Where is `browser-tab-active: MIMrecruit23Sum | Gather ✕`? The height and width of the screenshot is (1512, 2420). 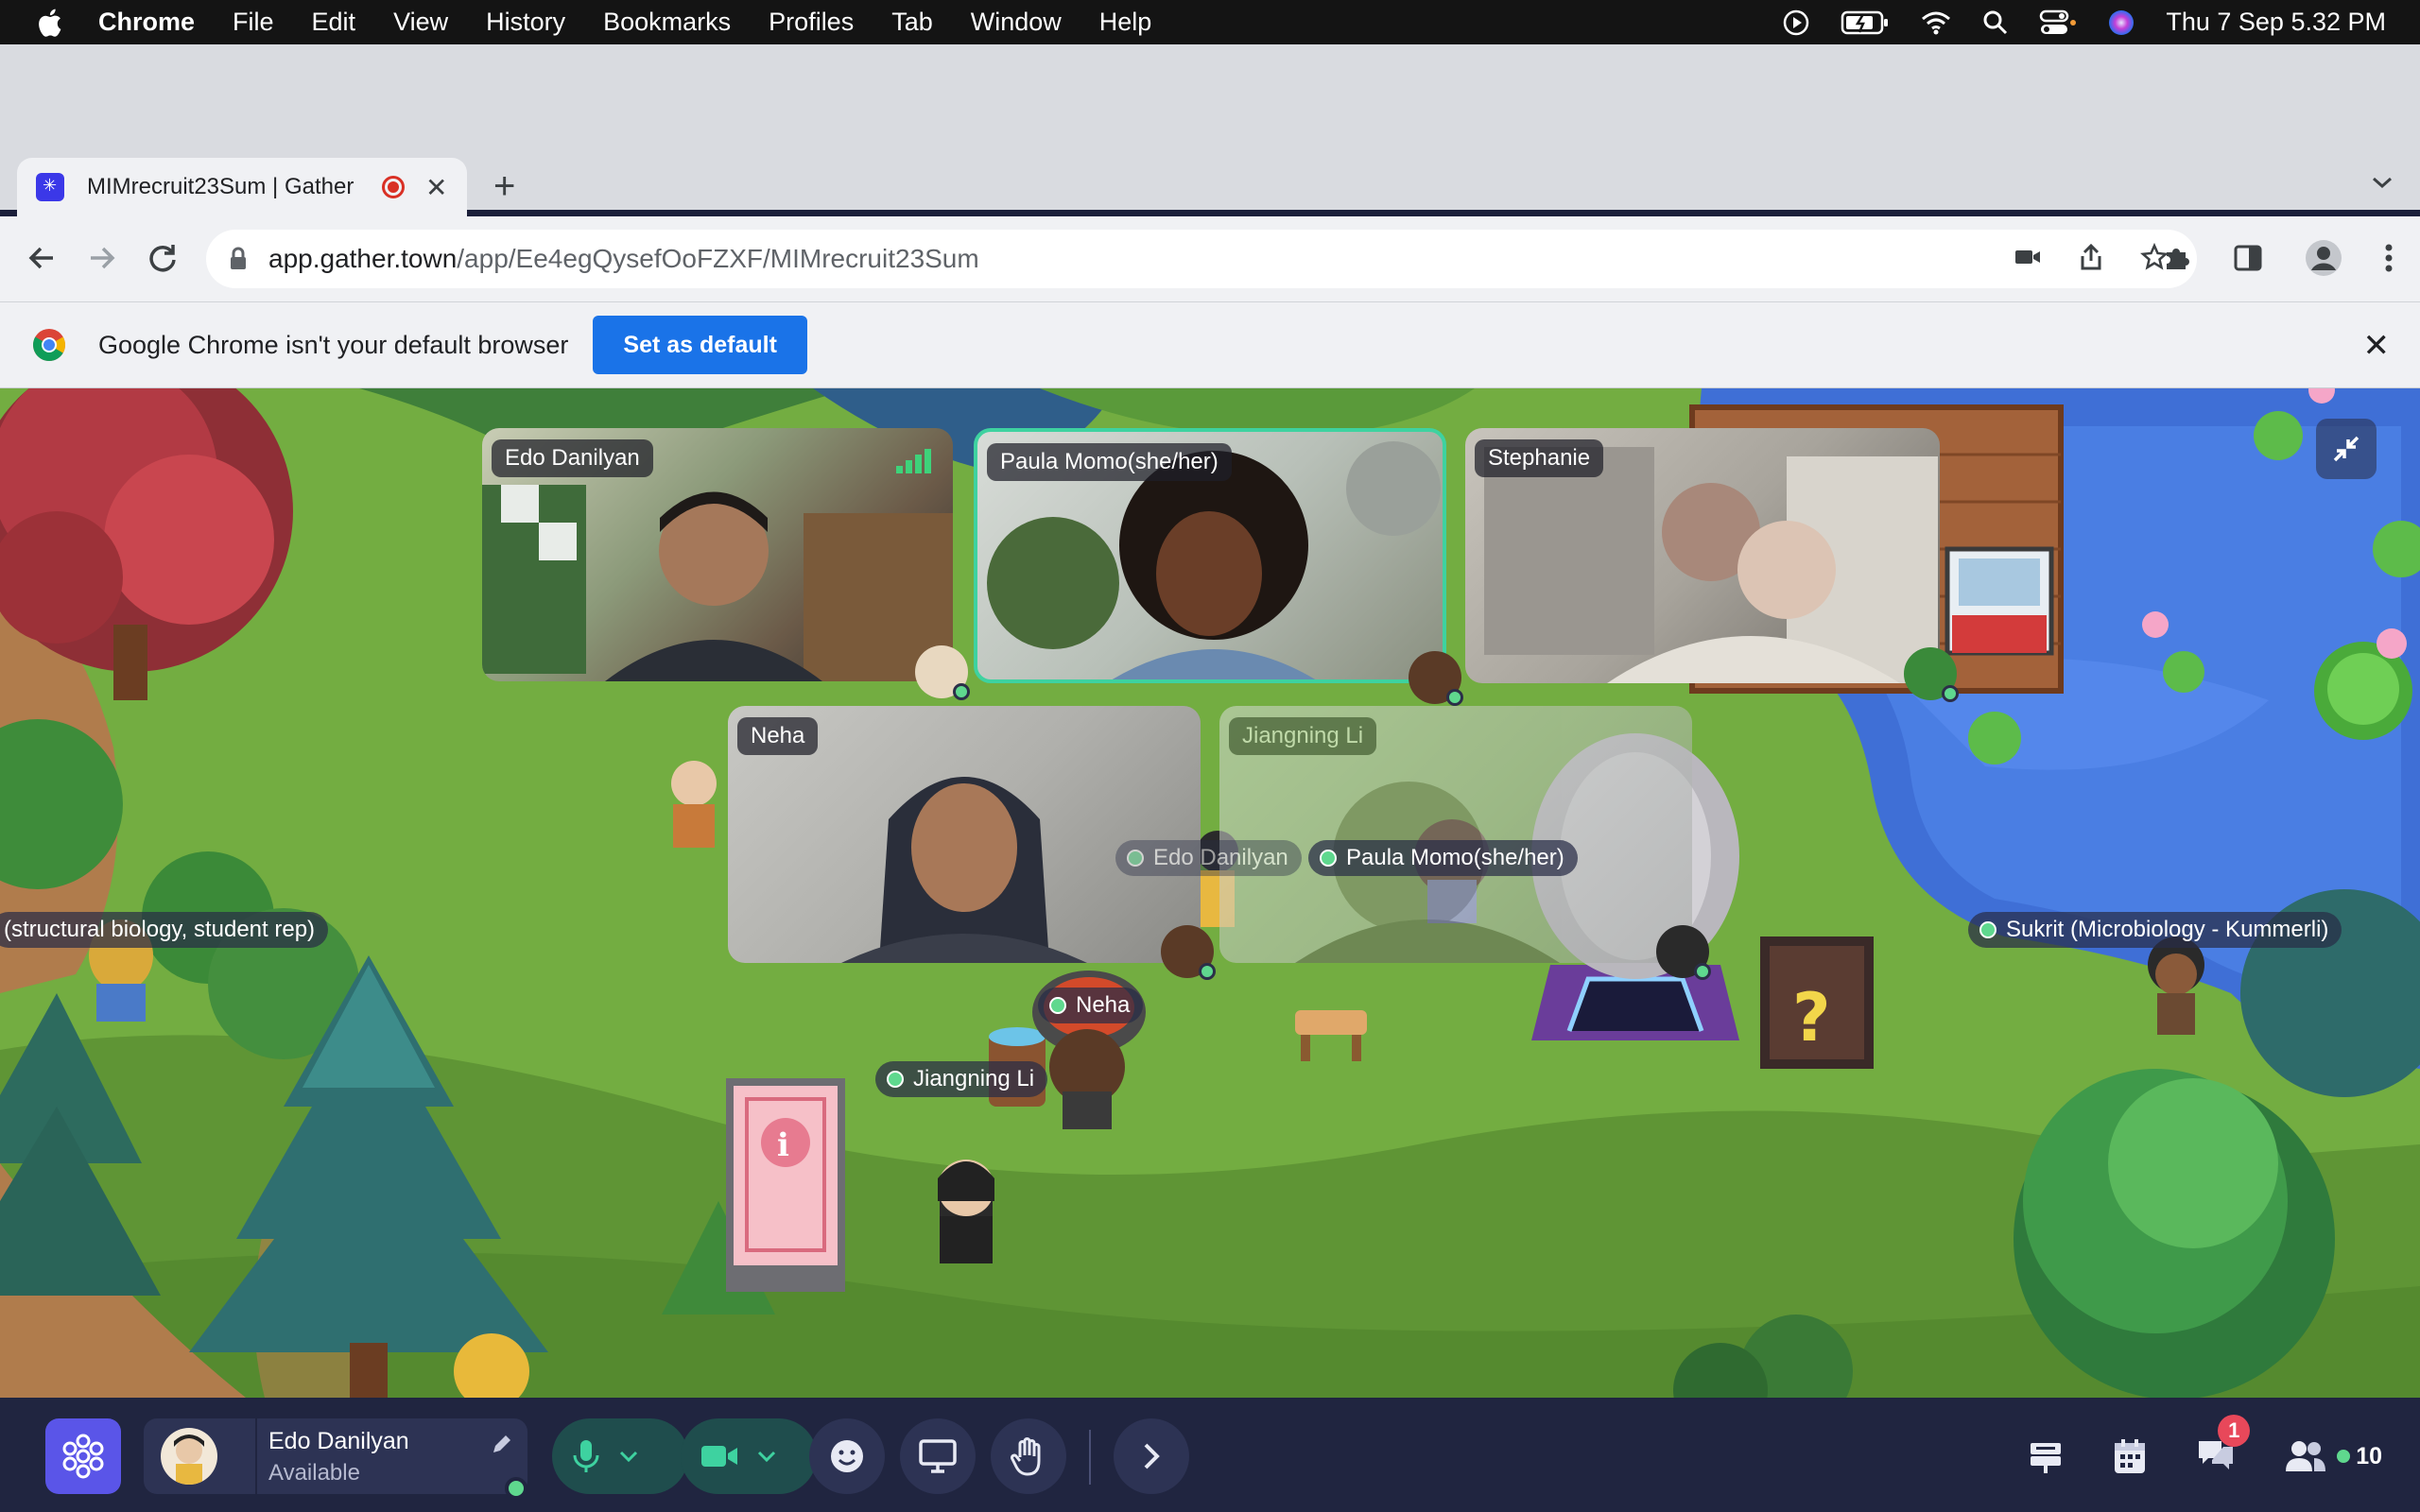 browser-tab-active: MIMrecruit23Sum | Gather ✕ is located at coordinates (242, 187).